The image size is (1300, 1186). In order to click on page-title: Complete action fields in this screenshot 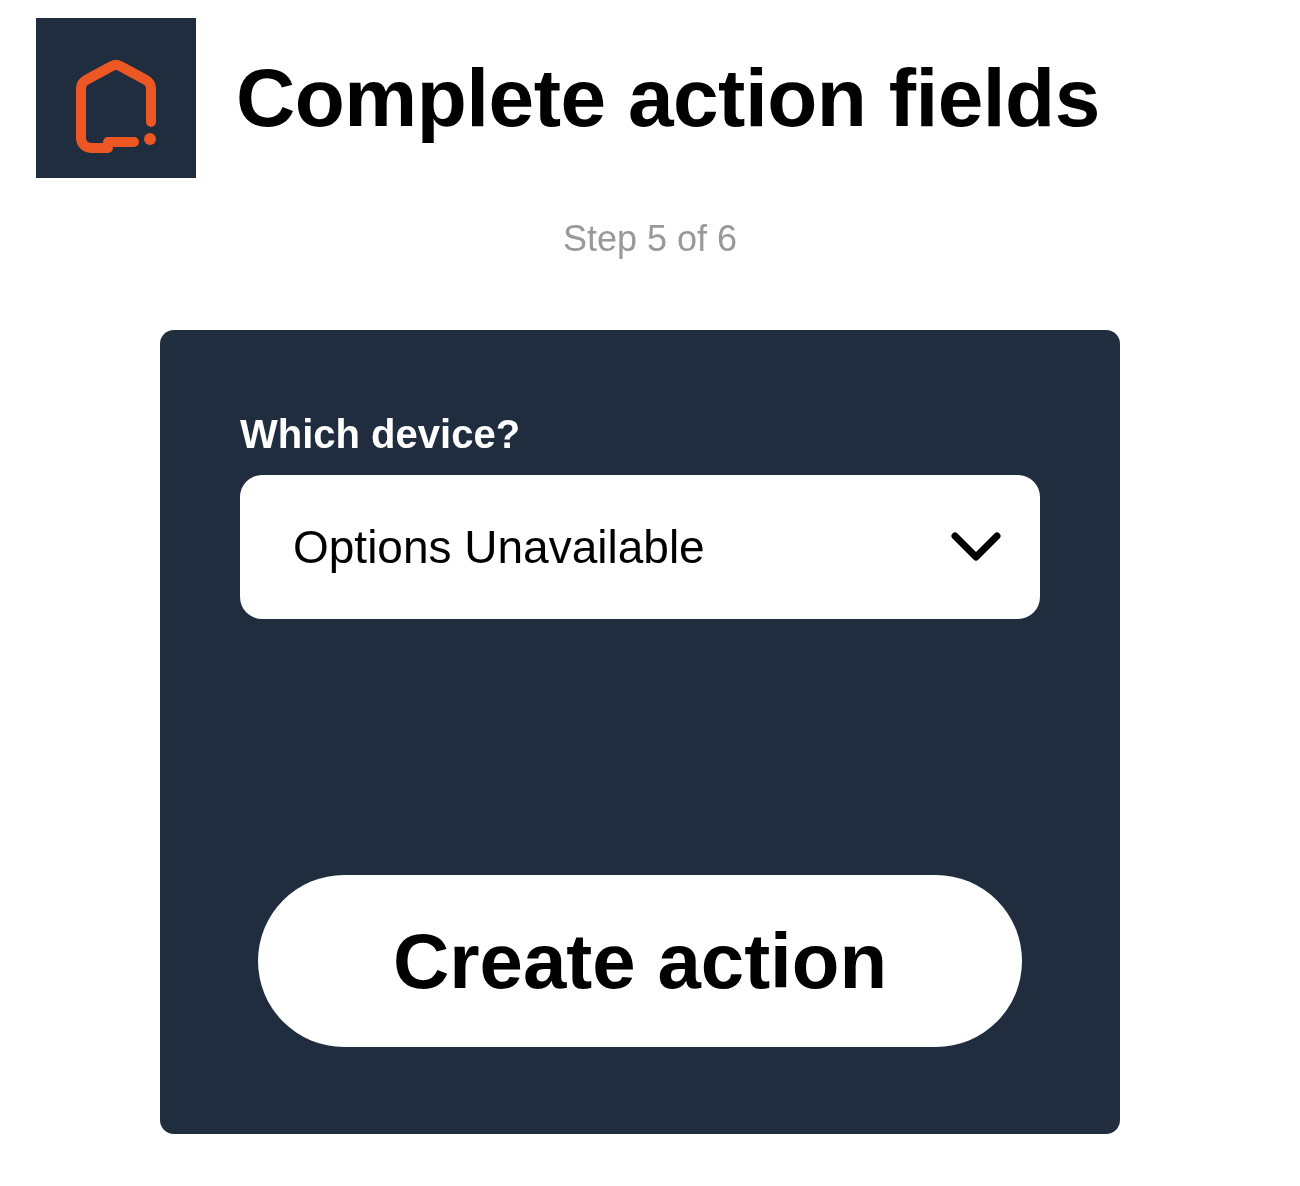, I will do `click(668, 98)`.